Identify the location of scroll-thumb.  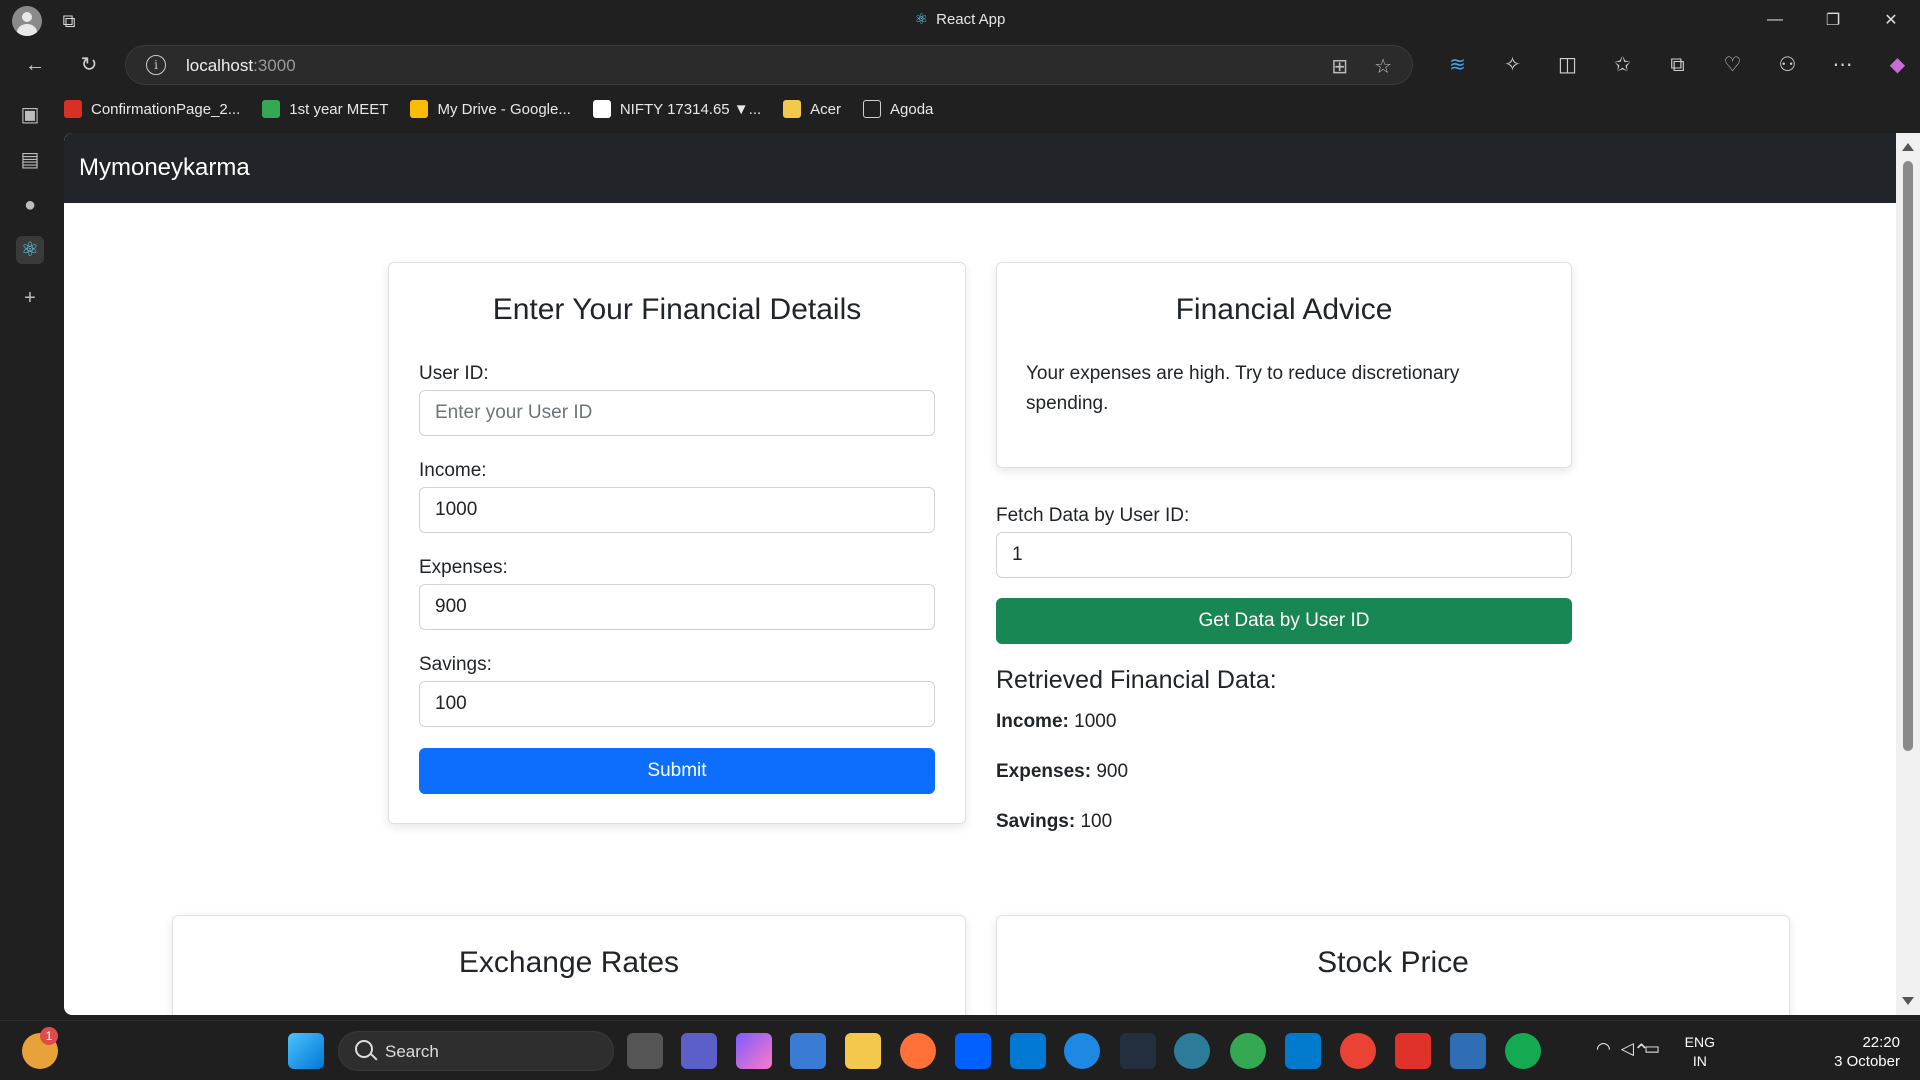
(1908, 456).